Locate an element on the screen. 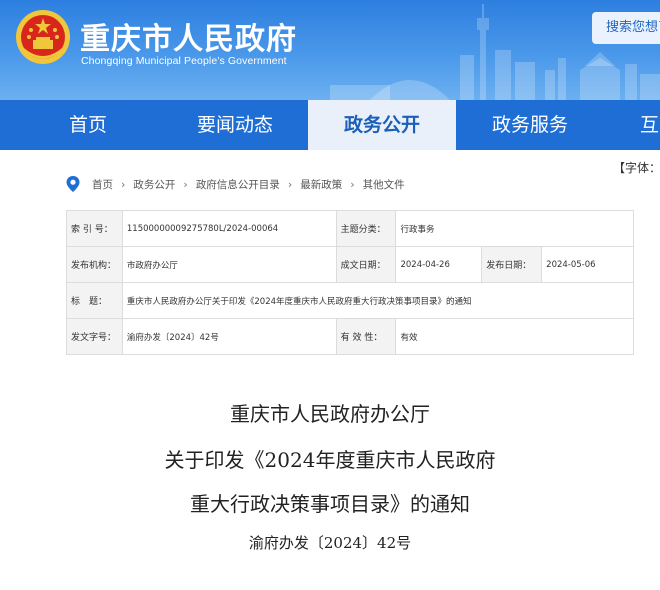 The height and width of the screenshot is (590, 660). created-date-label: 成文日期： is located at coordinates (366, 264).